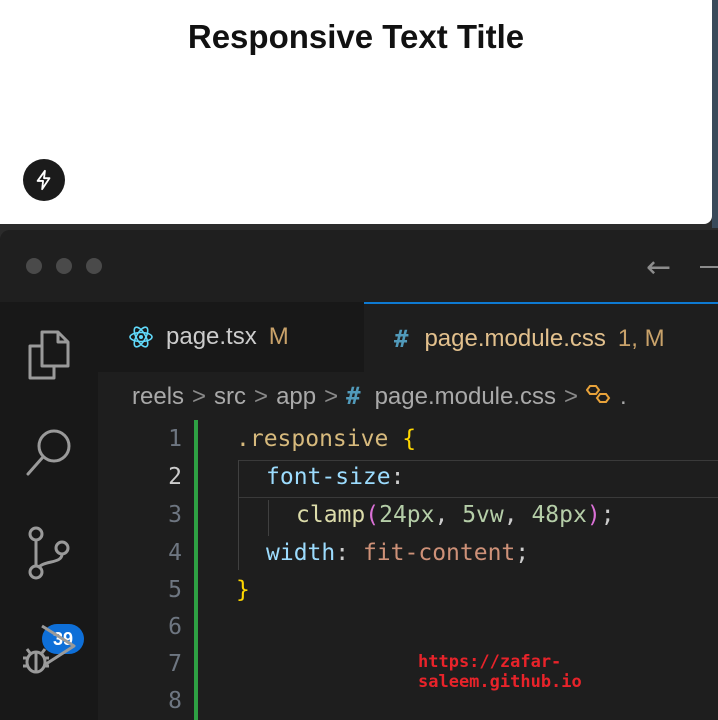  Describe the element at coordinates (175, 515) in the screenshot. I see `line-number: 3` at that location.